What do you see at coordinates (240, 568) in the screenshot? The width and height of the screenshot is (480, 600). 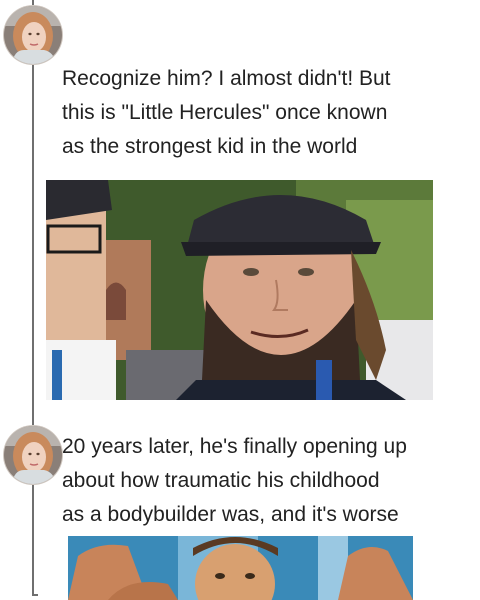 I see `child-bodybuilder-flexing-photo` at bounding box center [240, 568].